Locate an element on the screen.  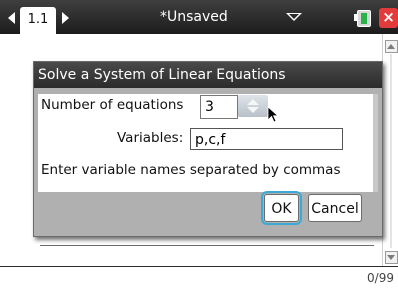
hint-text: Enter variable names separated by commas is located at coordinates (191, 170).